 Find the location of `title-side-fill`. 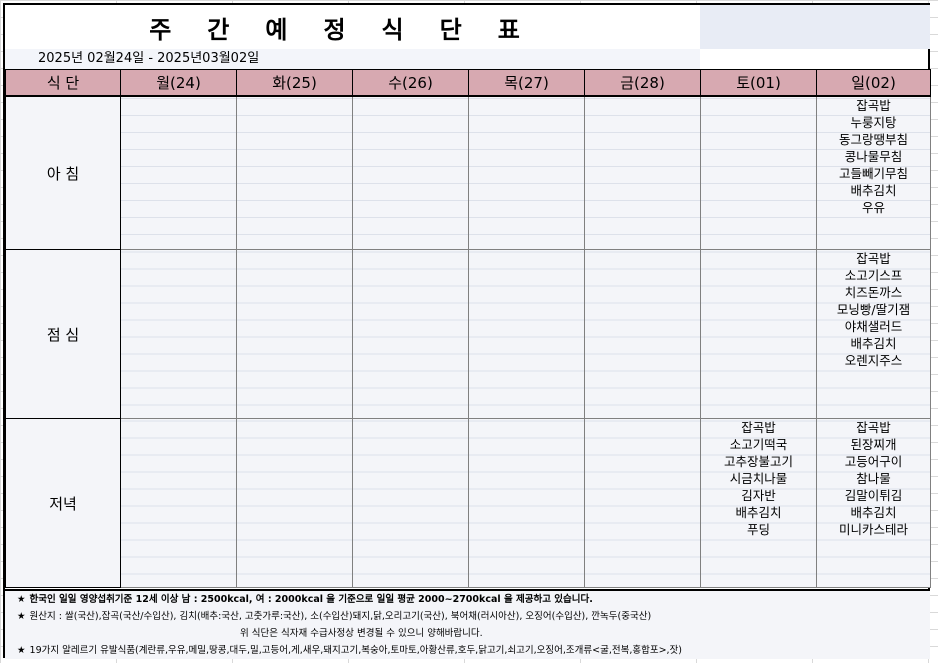

title-side-fill is located at coordinates (815, 27).